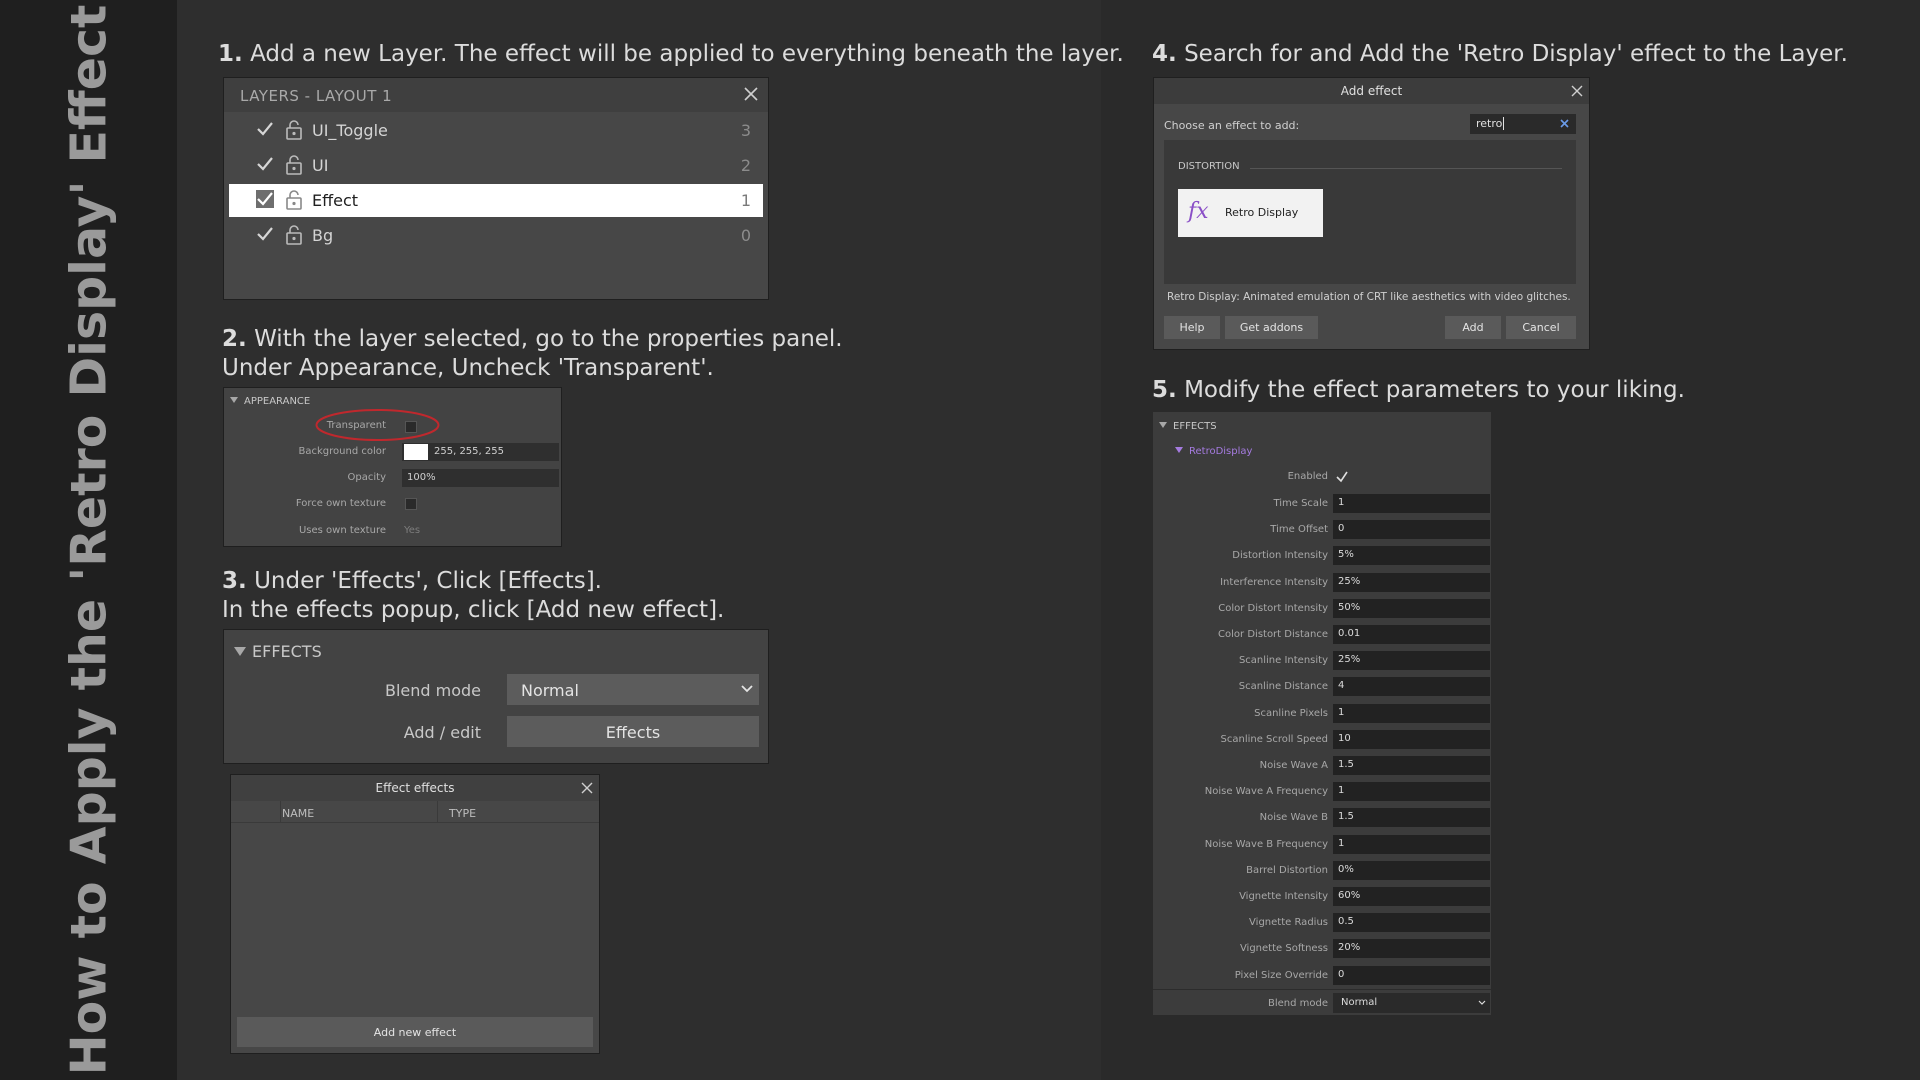 The image size is (1920, 1080). I want to click on layer-row: Effect 1, so click(496, 200).